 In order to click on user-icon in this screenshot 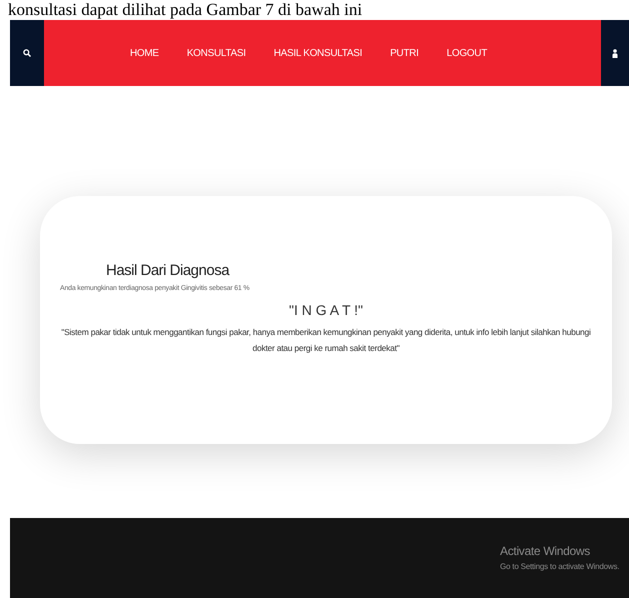, I will do `click(615, 53)`.